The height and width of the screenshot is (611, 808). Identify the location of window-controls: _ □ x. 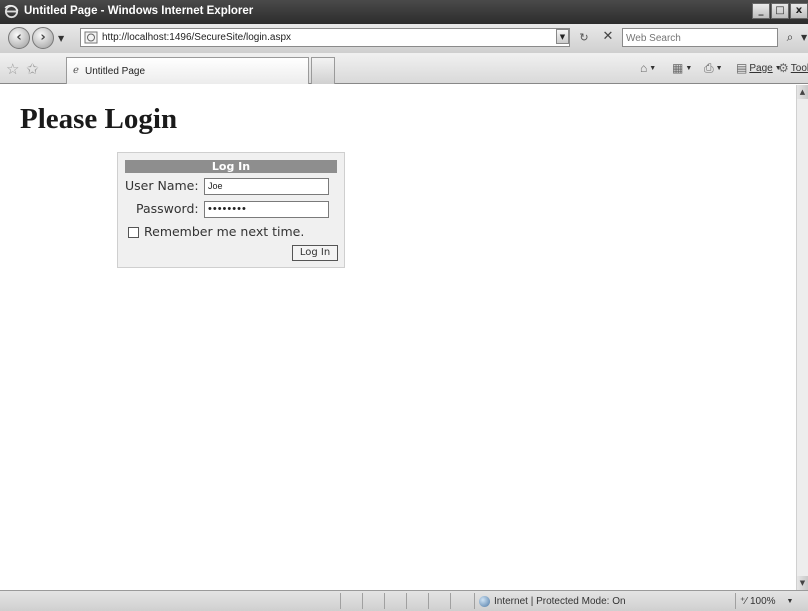
(780, 11).